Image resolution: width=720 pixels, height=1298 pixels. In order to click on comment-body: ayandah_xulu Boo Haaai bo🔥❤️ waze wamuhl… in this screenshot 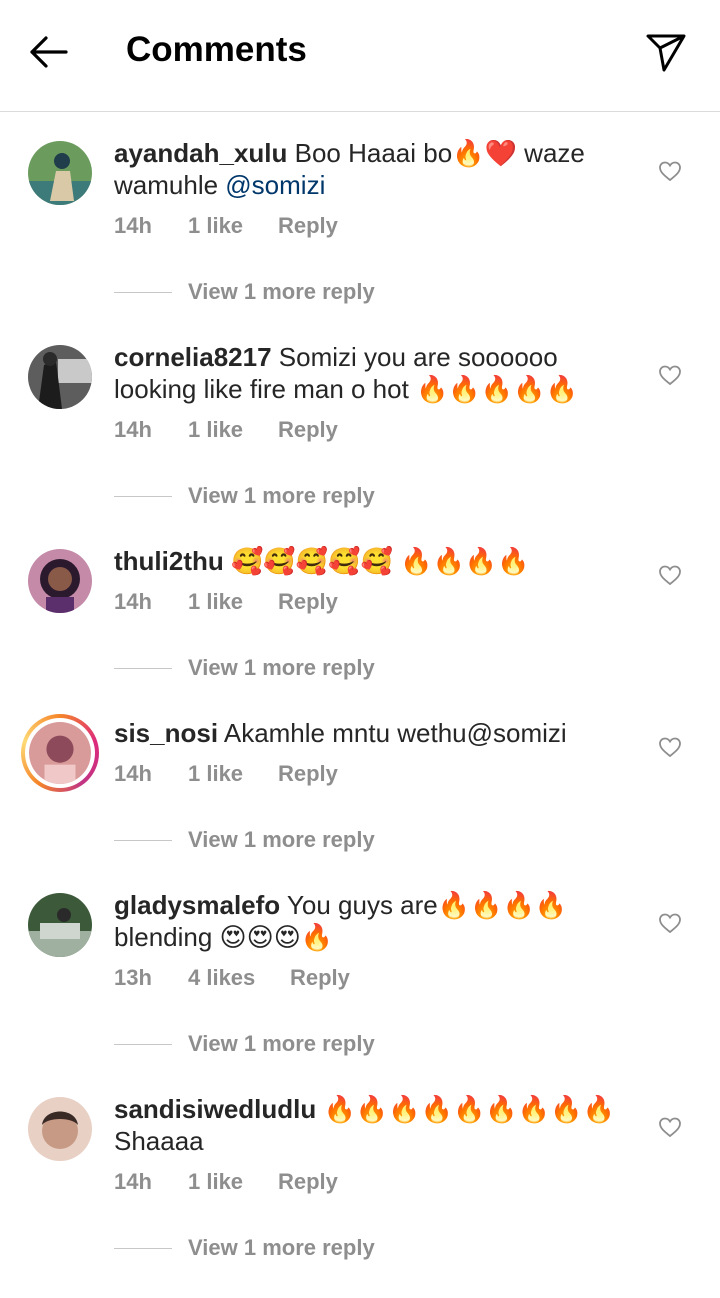, I will do `click(374, 169)`.